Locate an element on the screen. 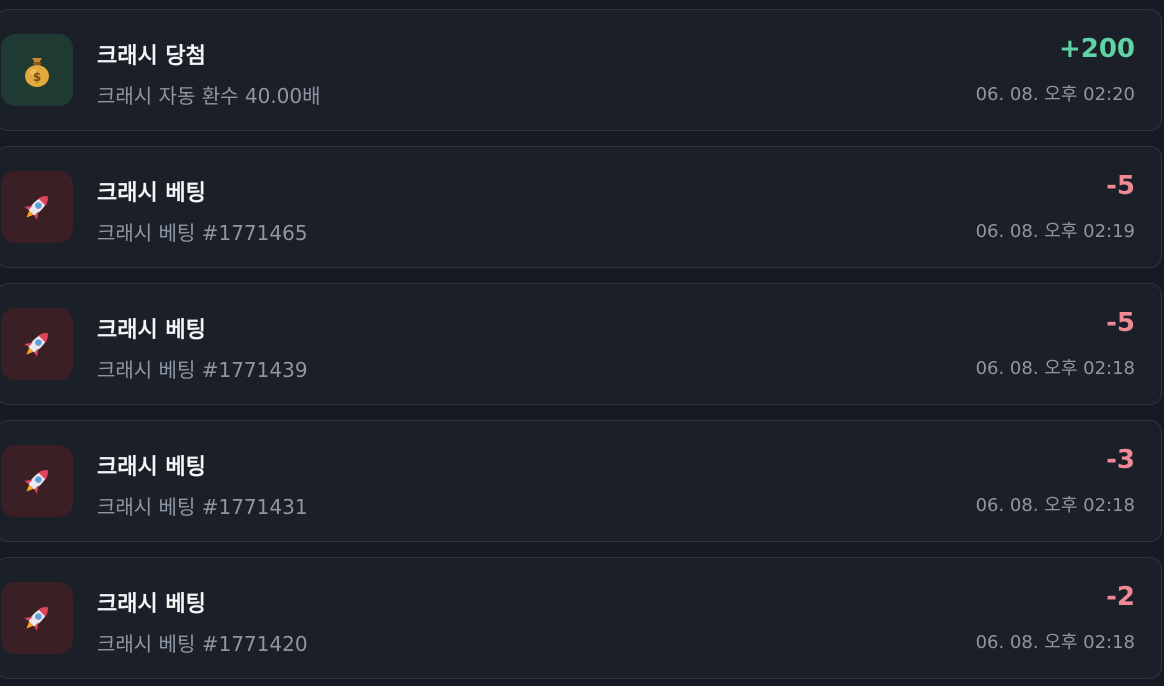 This screenshot has height=686, width=1164. transaction-time: 06. 08. 오후 02:20 is located at coordinates (1055, 94).